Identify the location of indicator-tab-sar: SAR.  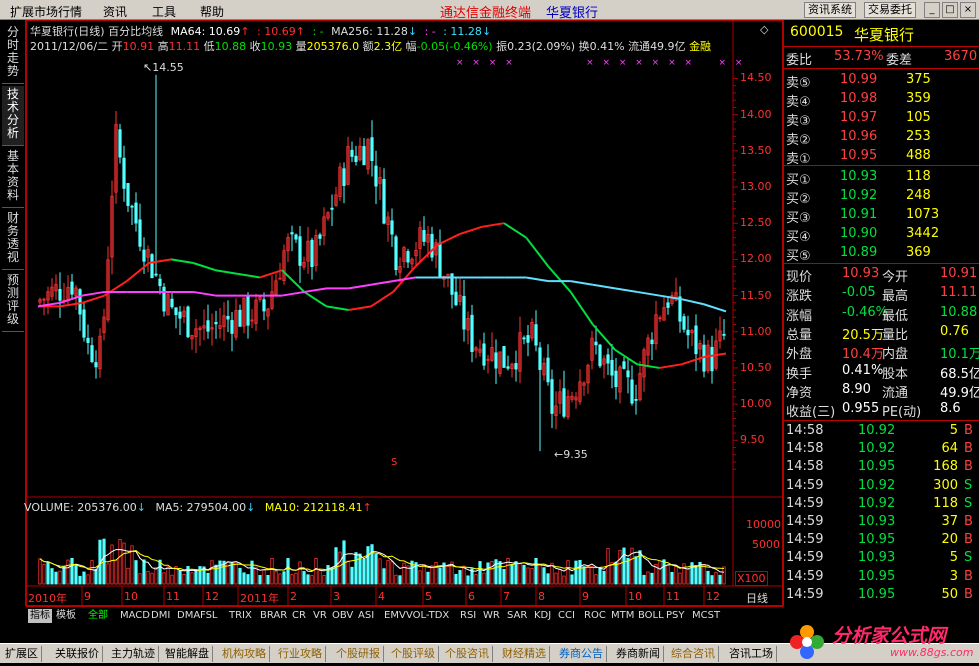
(517, 616).